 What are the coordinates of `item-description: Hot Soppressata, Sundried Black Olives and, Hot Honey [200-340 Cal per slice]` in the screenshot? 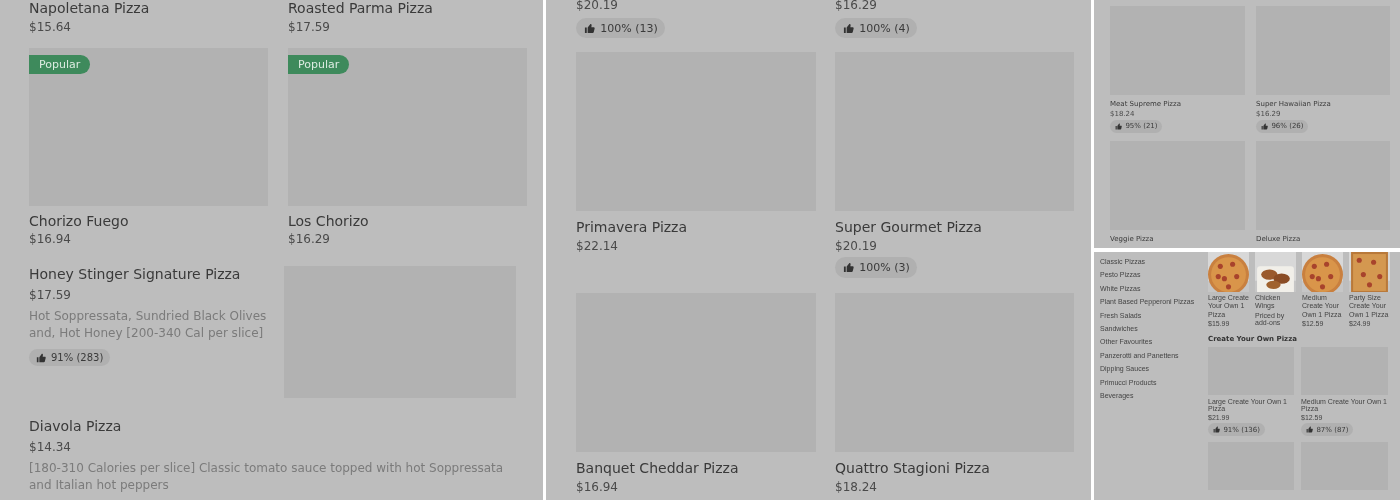 It's located at (148, 325).